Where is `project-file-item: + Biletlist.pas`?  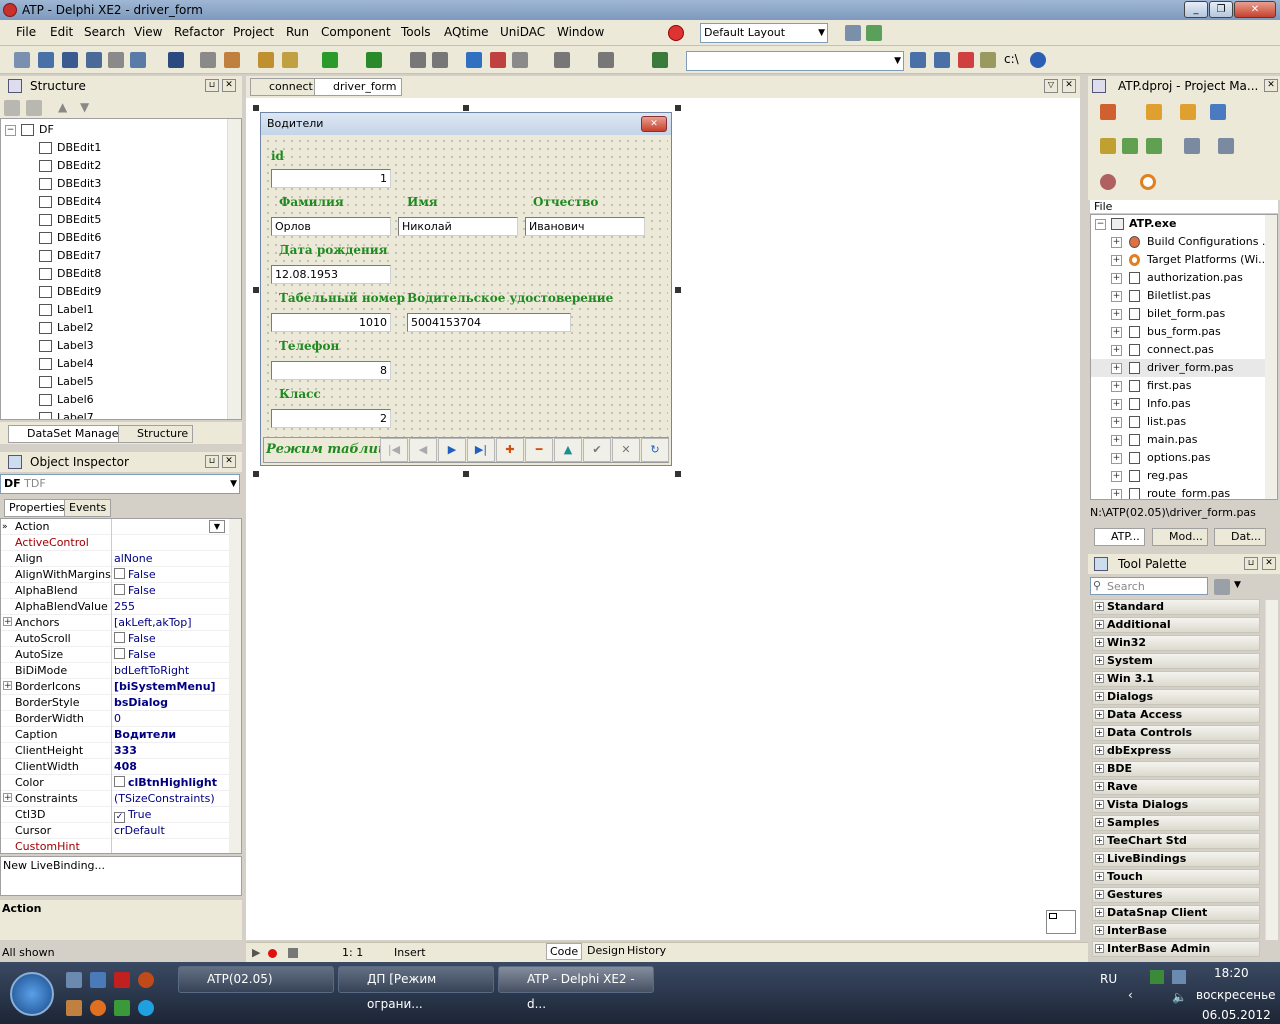 project-file-item: + Biletlist.pas is located at coordinates (1178, 296).